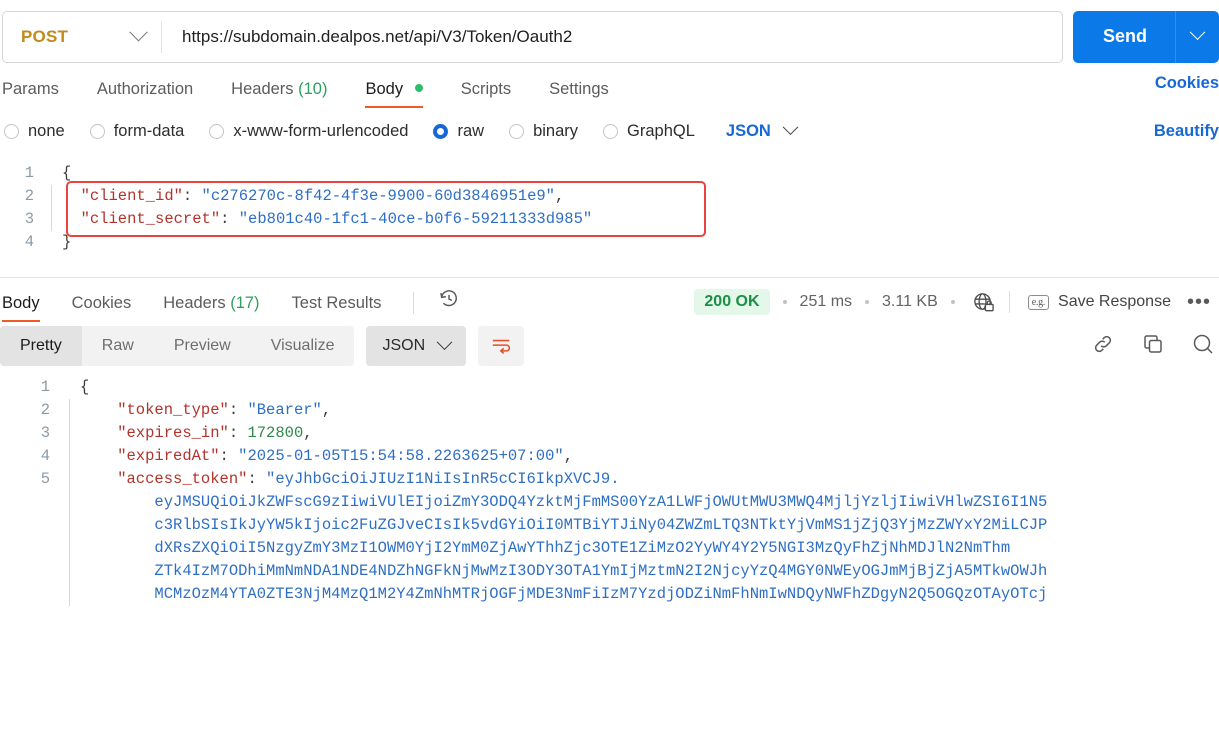 The image size is (1219, 741). Describe the element at coordinates (609, 242) in the screenshot. I see `code-line: 4}` at that location.